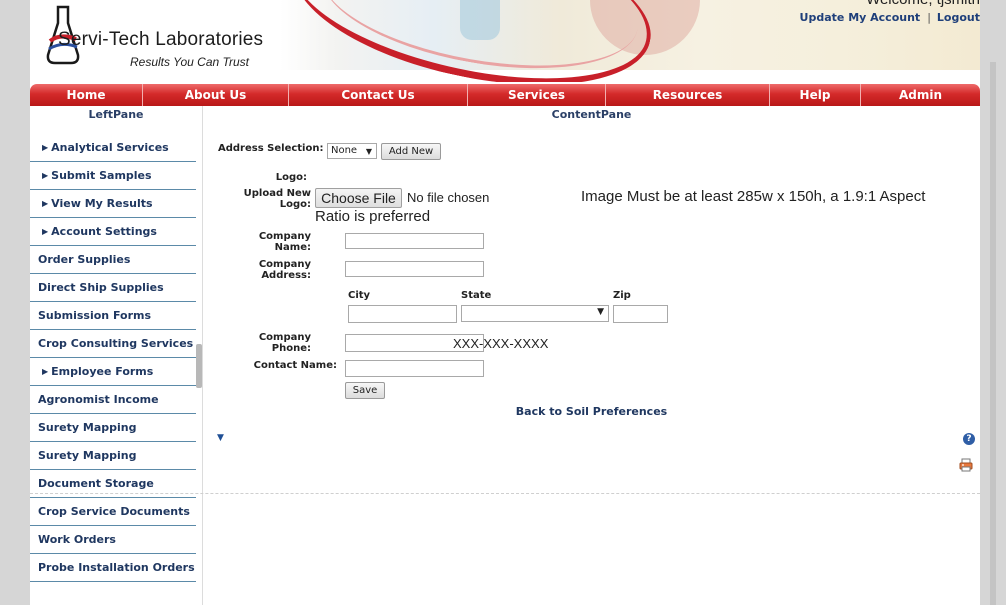 This screenshot has width=1006, height=605. Describe the element at coordinates (104, 231) in the screenshot. I see `sidebar-item-label: Account Settings` at that location.